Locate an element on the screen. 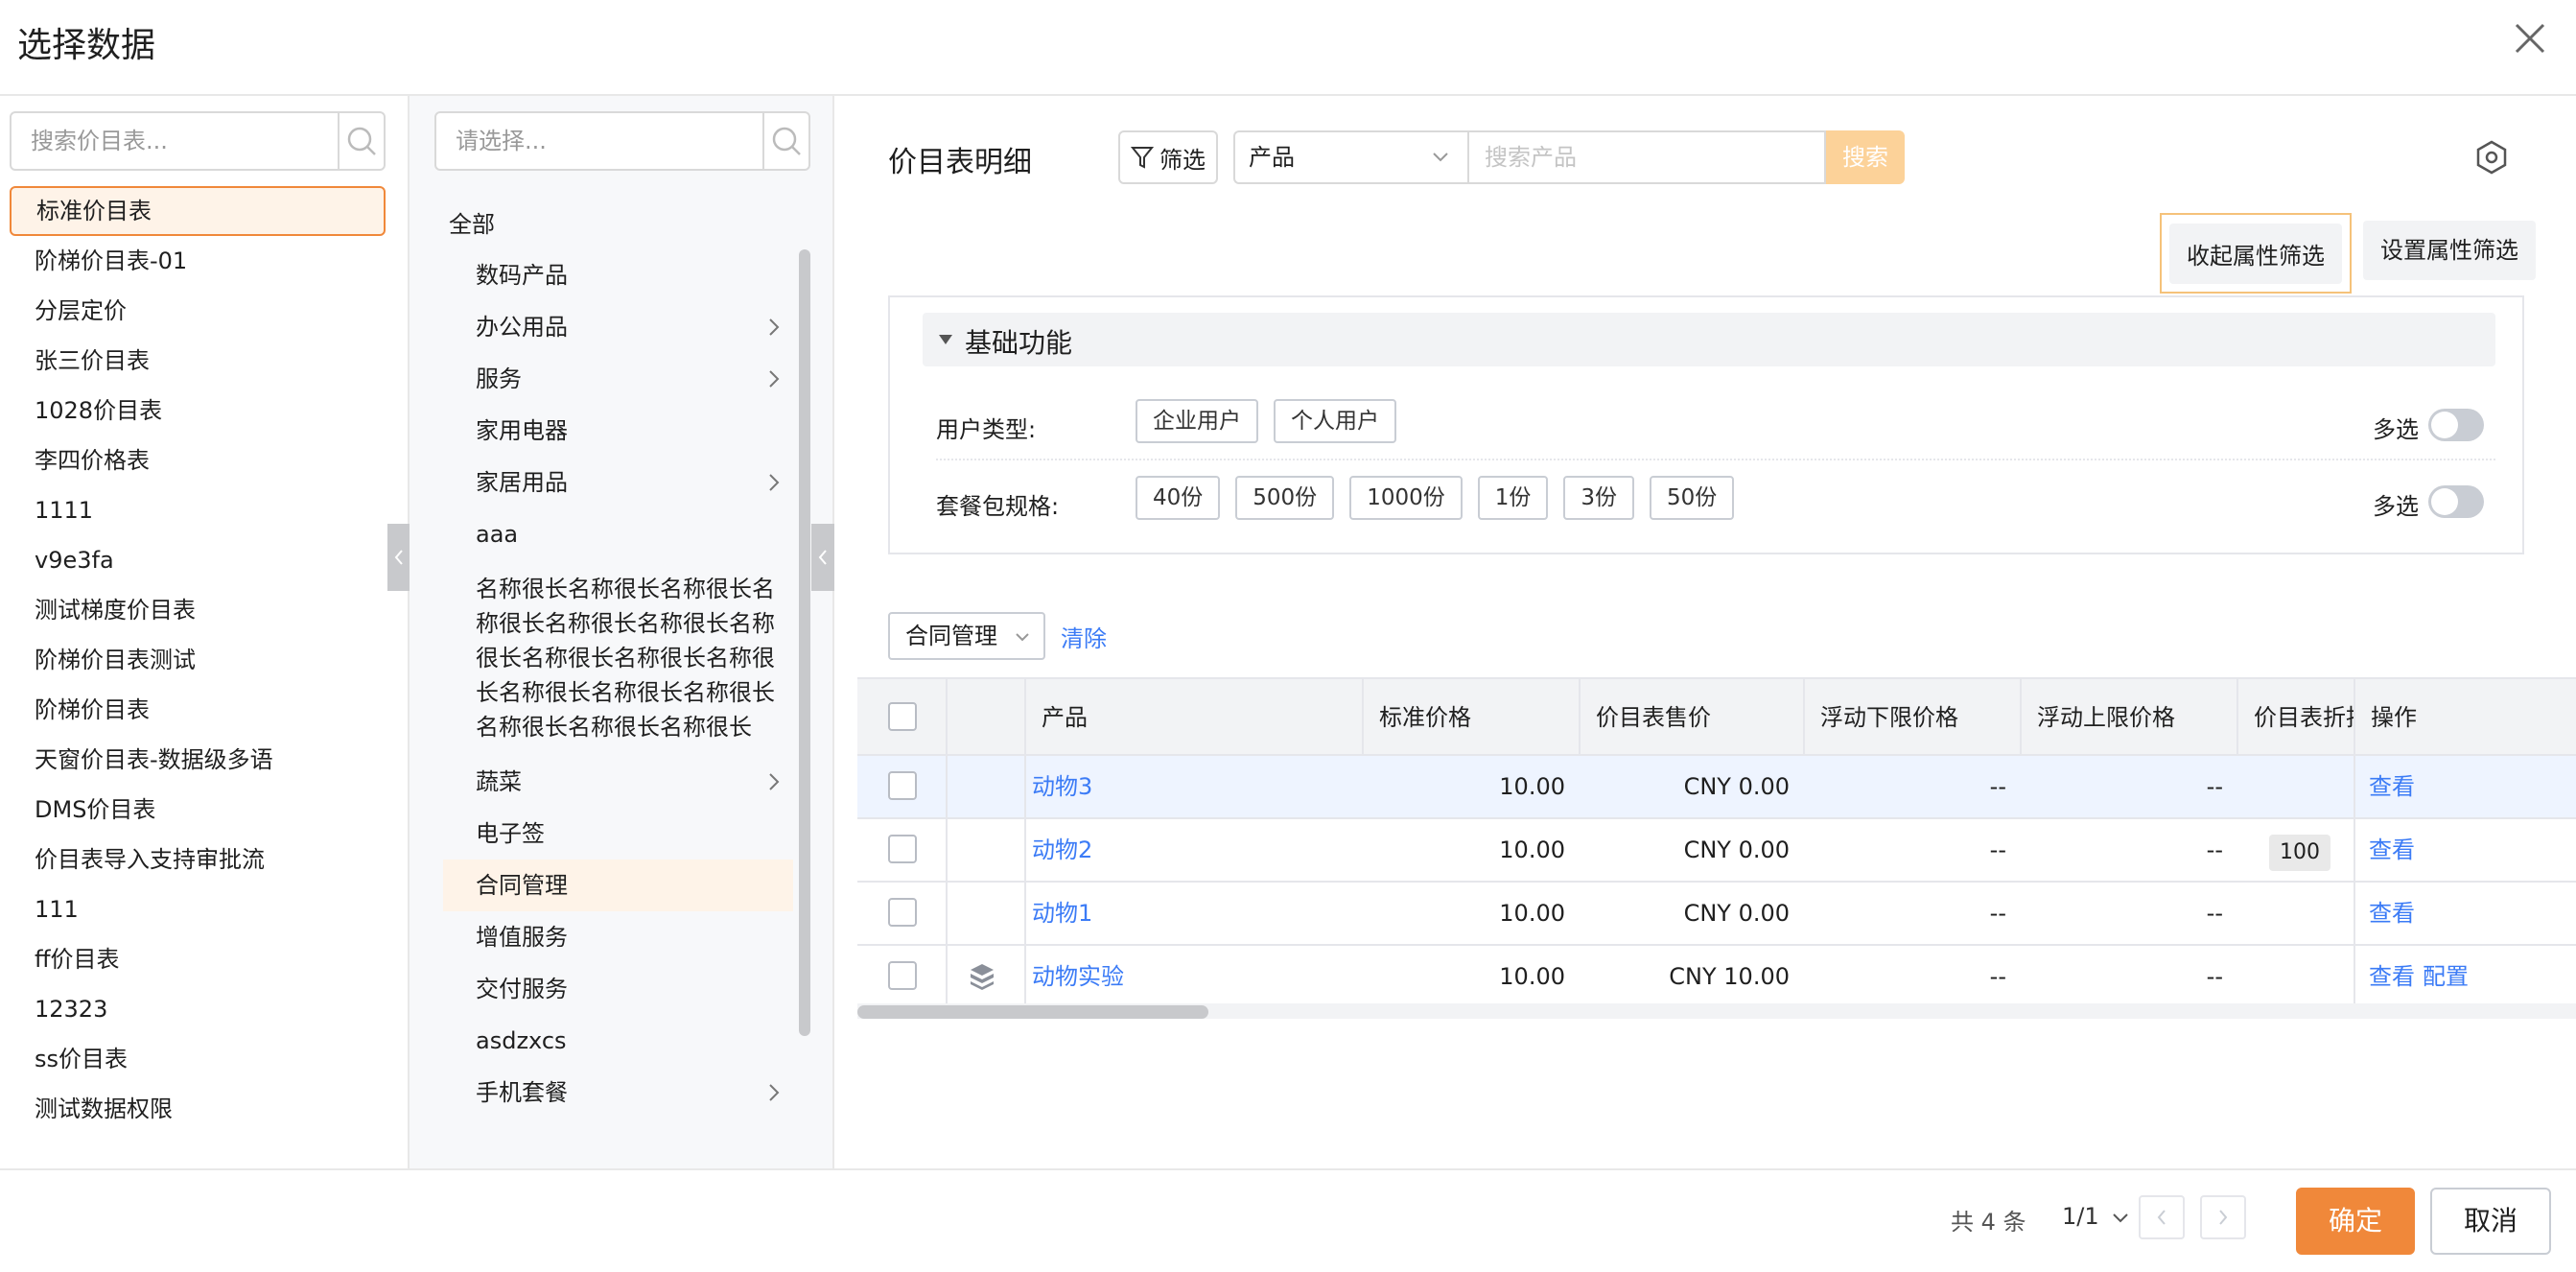 This screenshot has width=2576, height=1272. product-link: 动物实验 is located at coordinates (1078, 977).